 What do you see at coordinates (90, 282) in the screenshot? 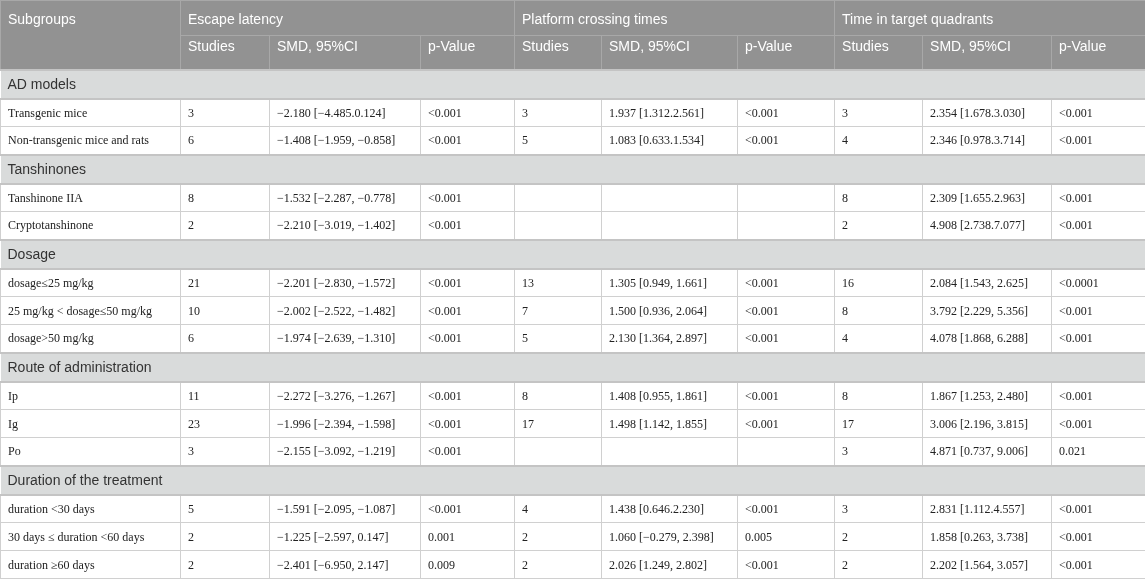
I see `table-cell: dosage≤25 mg/kg` at bounding box center [90, 282].